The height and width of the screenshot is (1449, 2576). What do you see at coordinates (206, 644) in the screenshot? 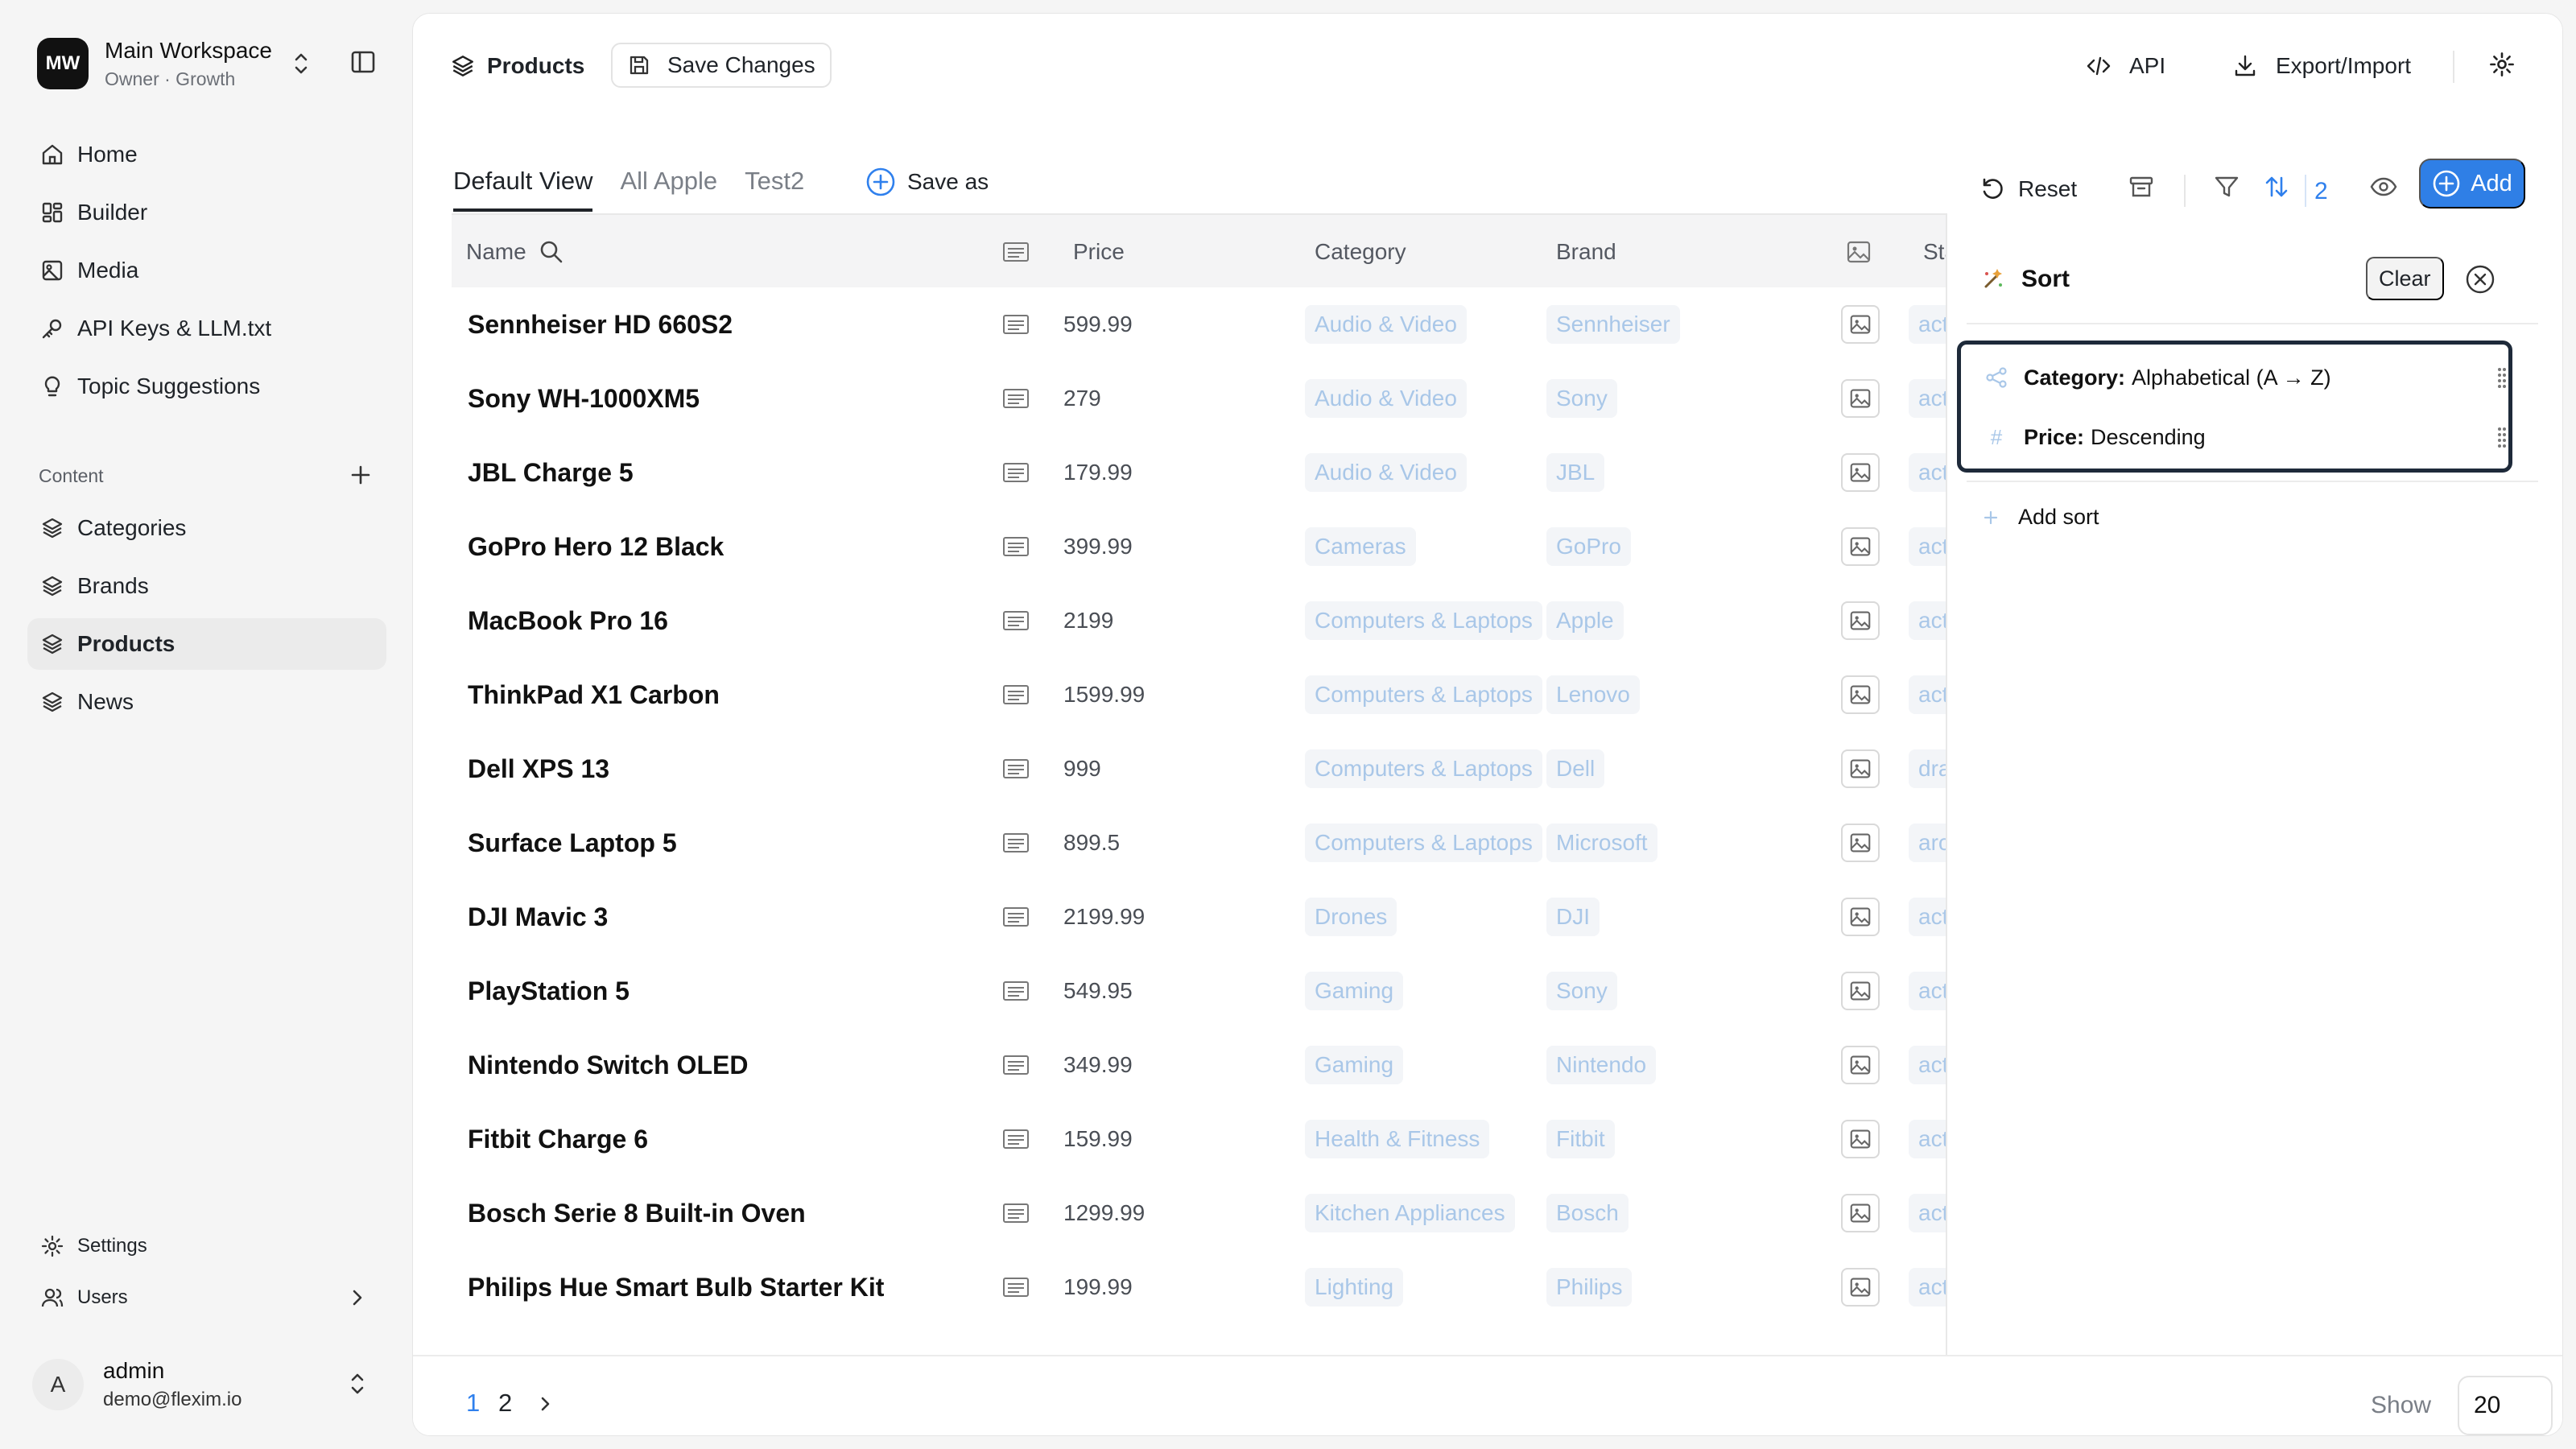
I see `sidebar-item-products: Products` at bounding box center [206, 644].